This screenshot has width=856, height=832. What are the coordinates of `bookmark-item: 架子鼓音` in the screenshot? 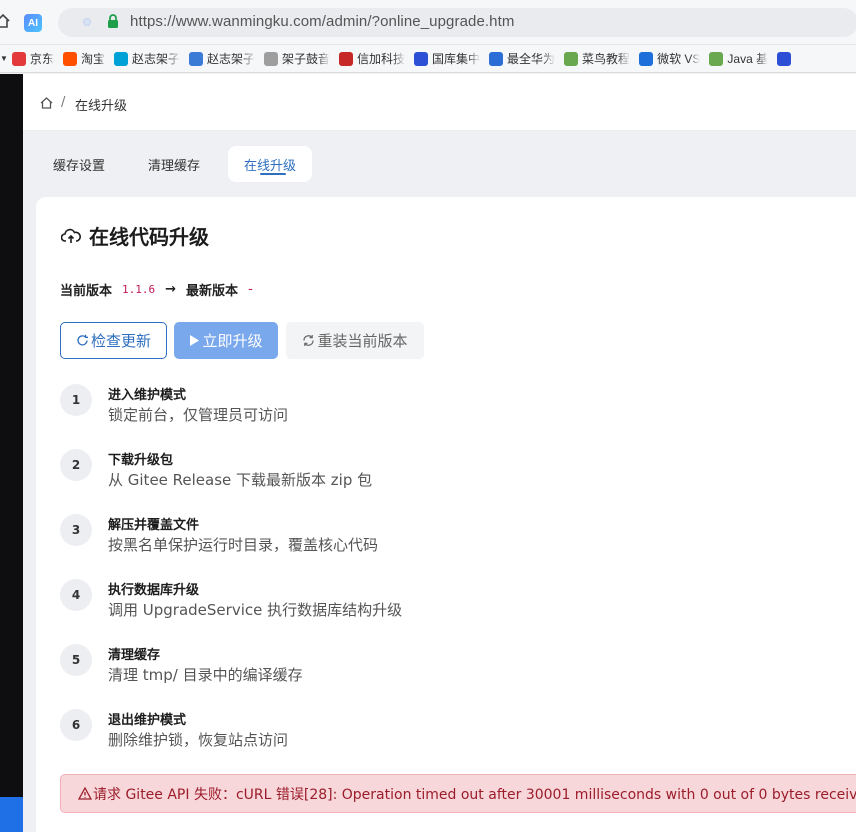 It's located at (296, 58).